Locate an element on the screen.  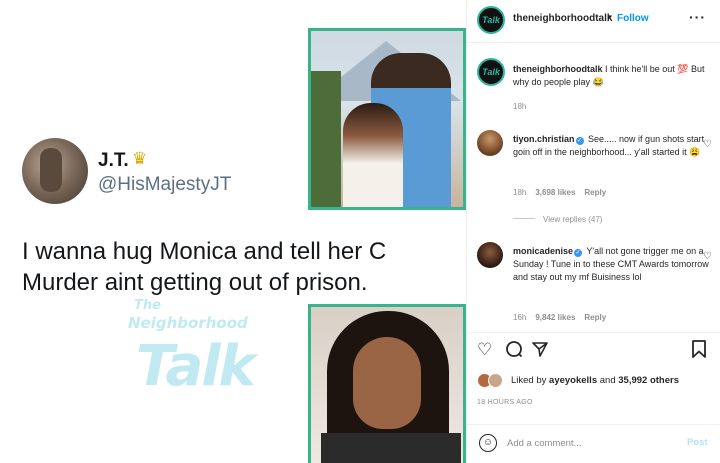
header-divider is located at coordinates (593, 42).